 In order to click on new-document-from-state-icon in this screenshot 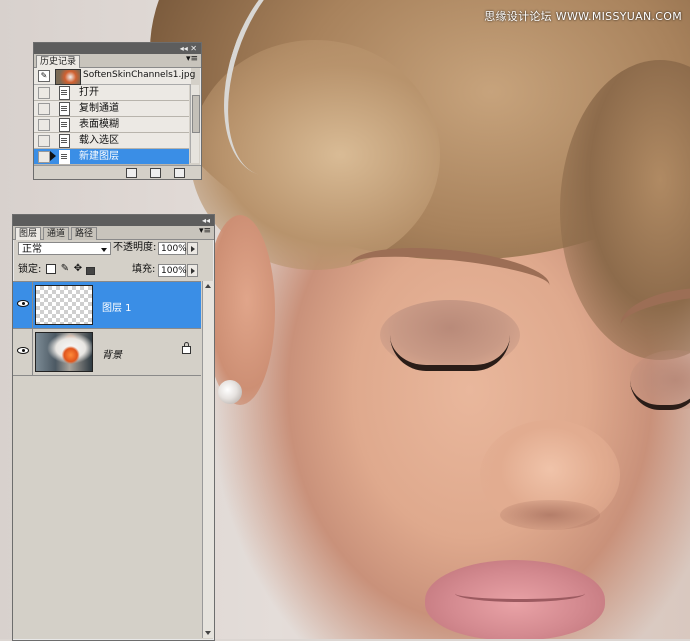, I will do `click(131, 173)`.